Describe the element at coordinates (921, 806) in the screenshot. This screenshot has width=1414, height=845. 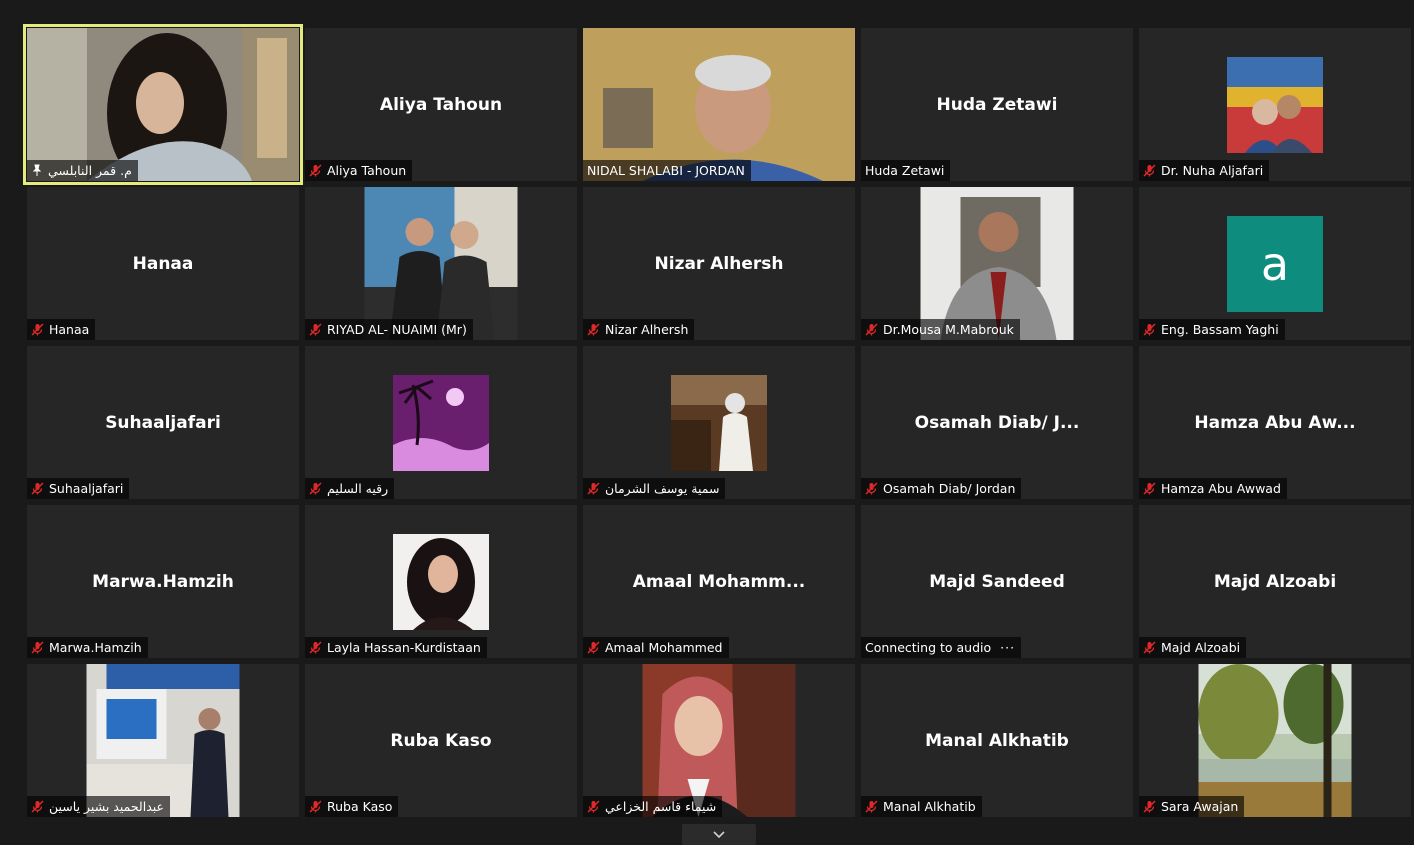
I see `participant-name-label: Manal Alkhatib` at that location.